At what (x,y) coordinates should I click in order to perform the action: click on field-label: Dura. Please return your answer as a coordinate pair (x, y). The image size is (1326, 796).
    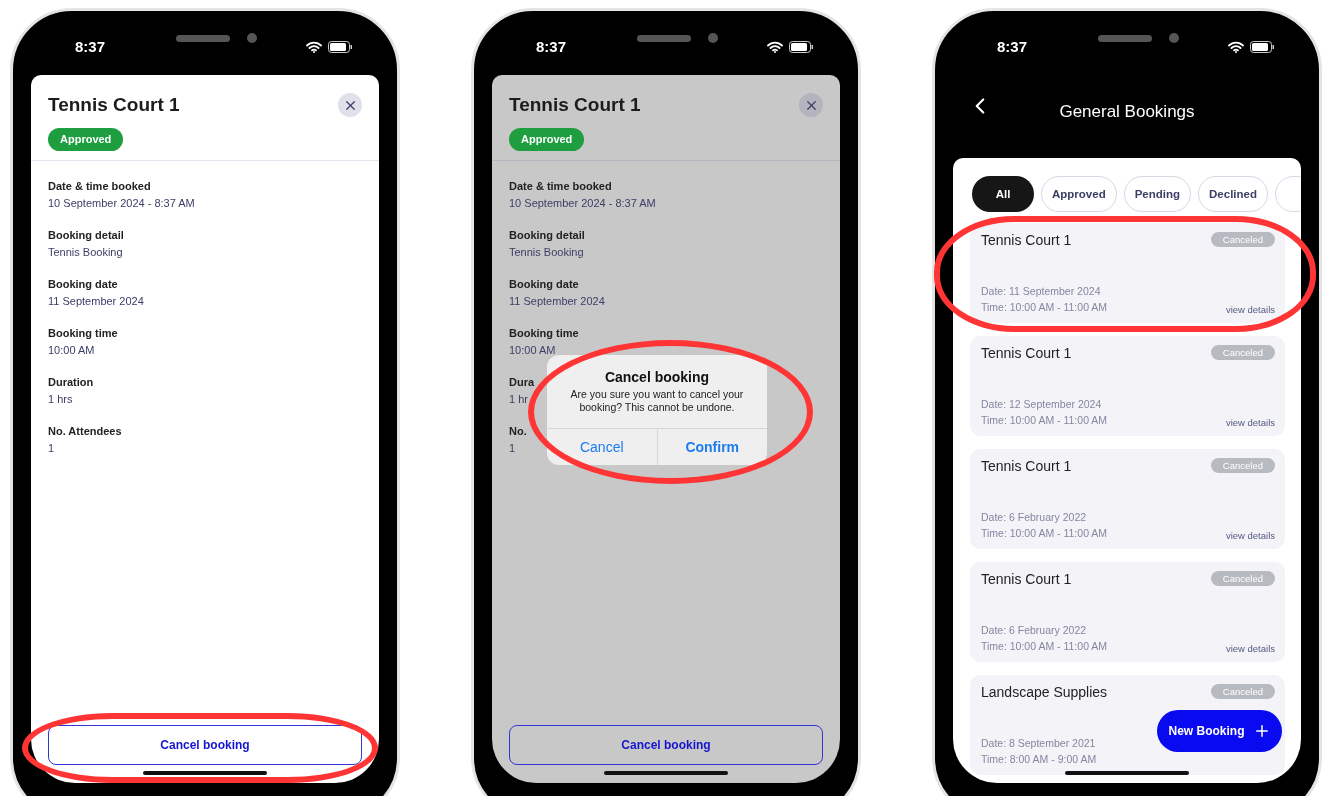
    Looking at the image, I should click on (522, 382).